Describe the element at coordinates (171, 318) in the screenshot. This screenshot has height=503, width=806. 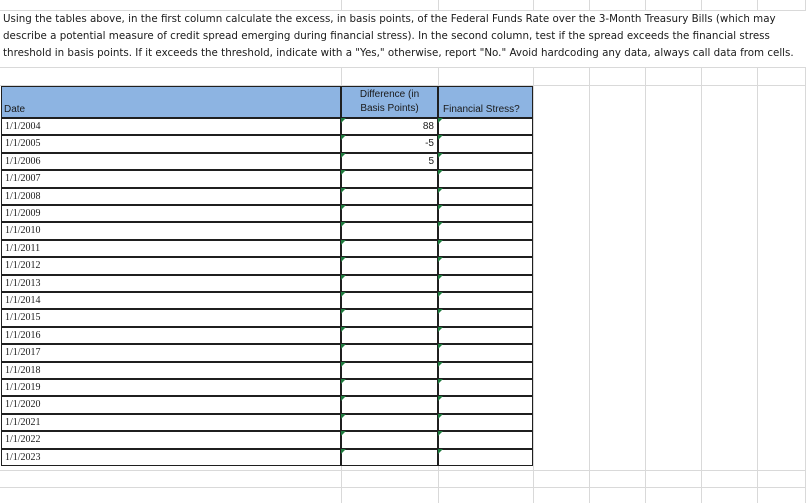
I see `date-cell: 1/1/2015` at that location.